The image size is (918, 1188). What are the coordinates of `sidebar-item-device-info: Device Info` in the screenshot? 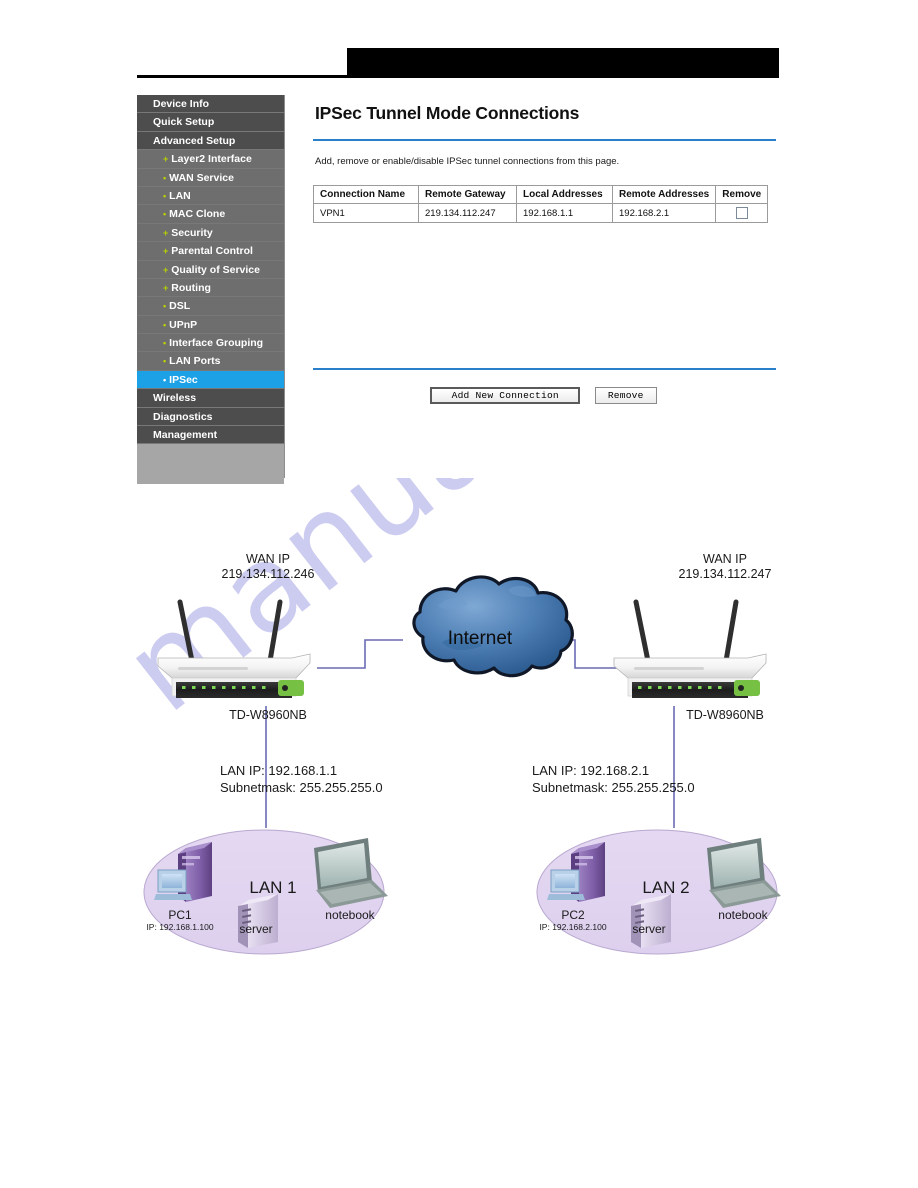 It's located at (210, 104).